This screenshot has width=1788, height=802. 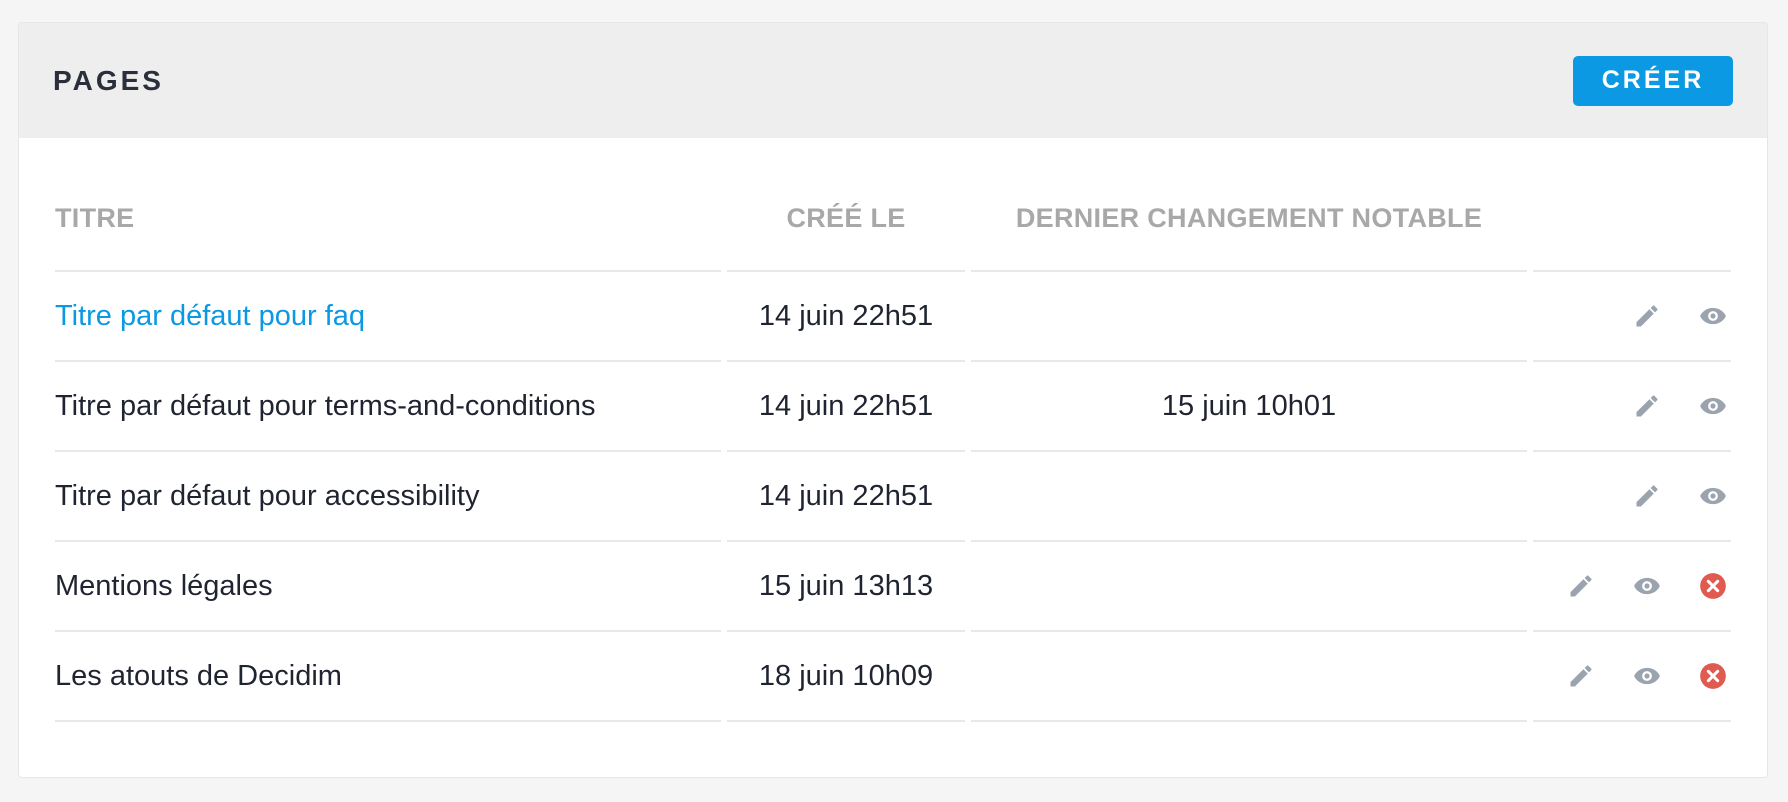 I want to click on page-title-text: Les atouts de Decidim, so click(x=198, y=675).